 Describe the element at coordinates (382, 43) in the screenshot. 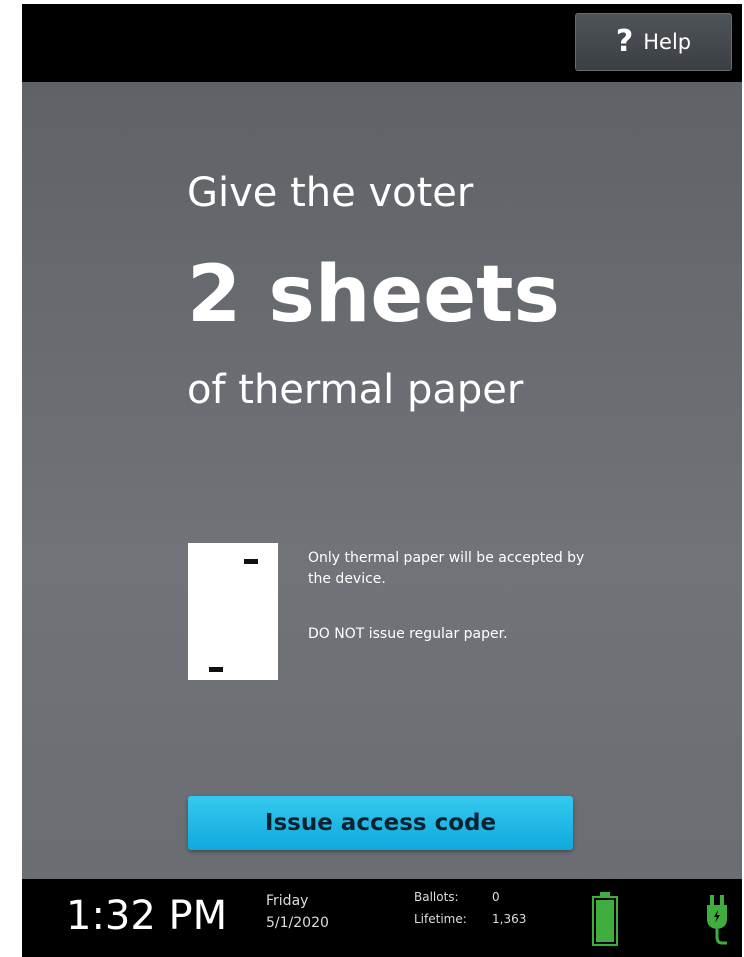

I see `top-bar: ? Help` at that location.